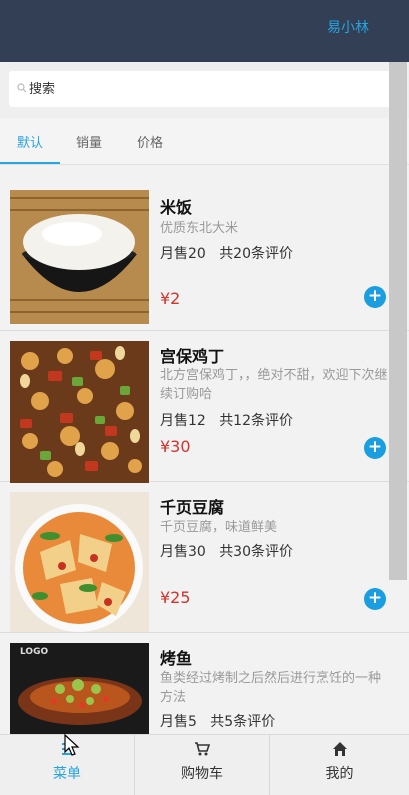  I want to click on monthly-sales: 月售20, so click(183, 254).